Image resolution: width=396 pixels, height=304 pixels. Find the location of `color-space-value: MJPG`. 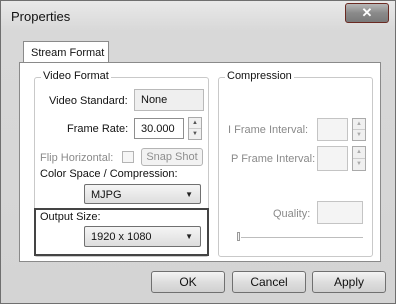

color-space-value: MJPG is located at coordinates (106, 195).